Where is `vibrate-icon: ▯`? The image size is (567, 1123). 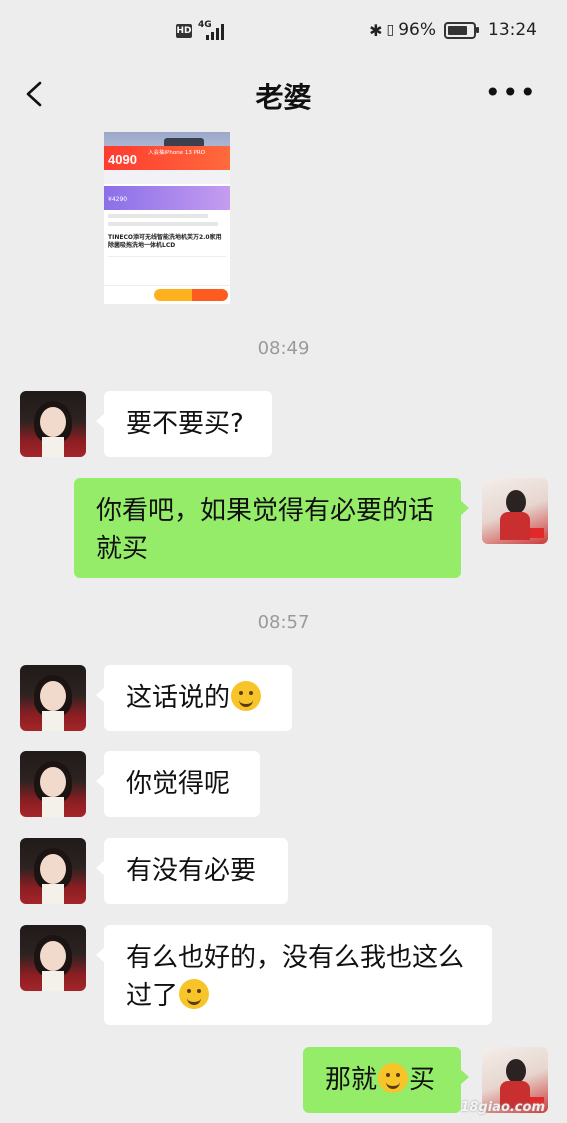
vibrate-icon: ▯ is located at coordinates (390, 30).